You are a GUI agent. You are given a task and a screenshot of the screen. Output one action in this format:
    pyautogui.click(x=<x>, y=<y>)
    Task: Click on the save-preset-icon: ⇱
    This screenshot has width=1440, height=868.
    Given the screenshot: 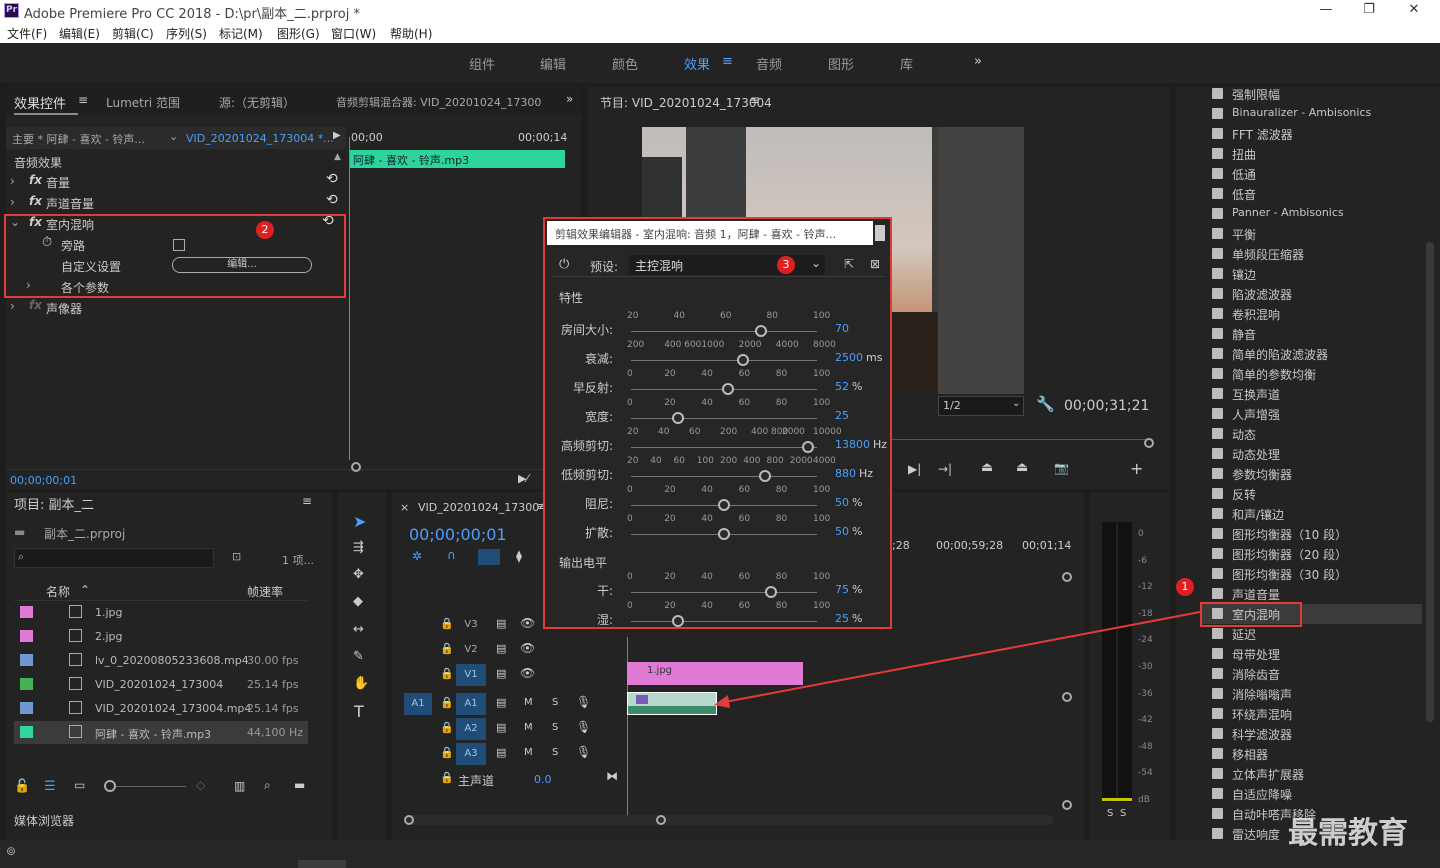 What is the action you would take?
    pyautogui.click(x=849, y=264)
    